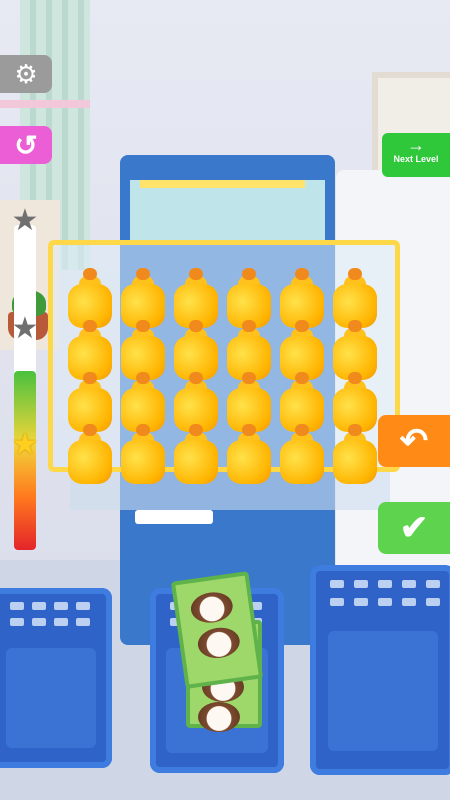 This screenshot has height=800, width=450. What do you see at coordinates (25, 220) in the screenshot?
I see `star-top-icon: ★` at bounding box center [25, 220].